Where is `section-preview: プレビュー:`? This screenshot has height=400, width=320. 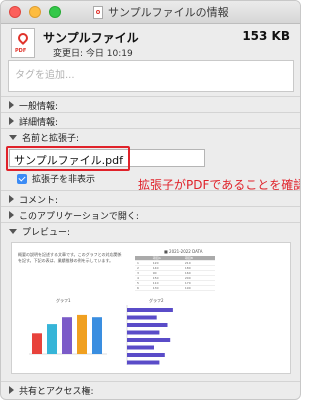
section-preview: プレビュー: is located at coordinates (39, 231).